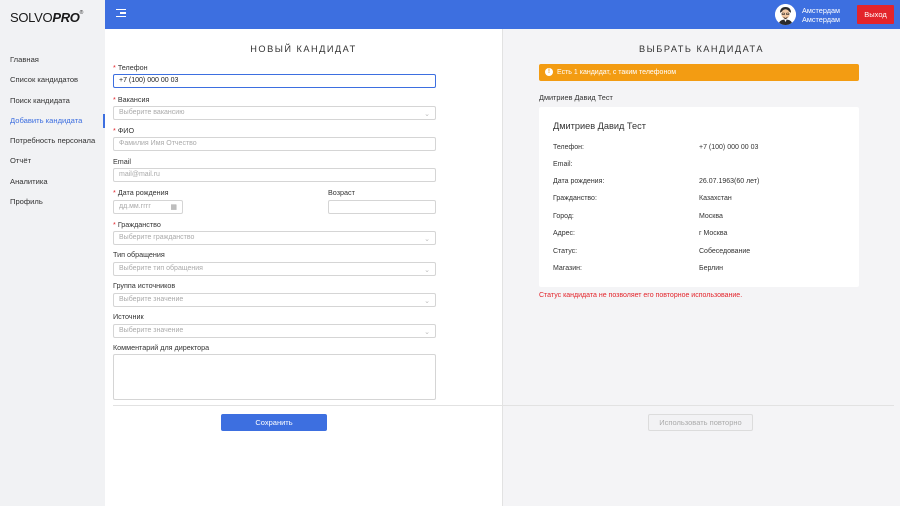 This screenshot has width=900, height=506. Describe the element at coordinates (144, 285) in the screenshot. I see `source-group-label: Группа источников` at that location.